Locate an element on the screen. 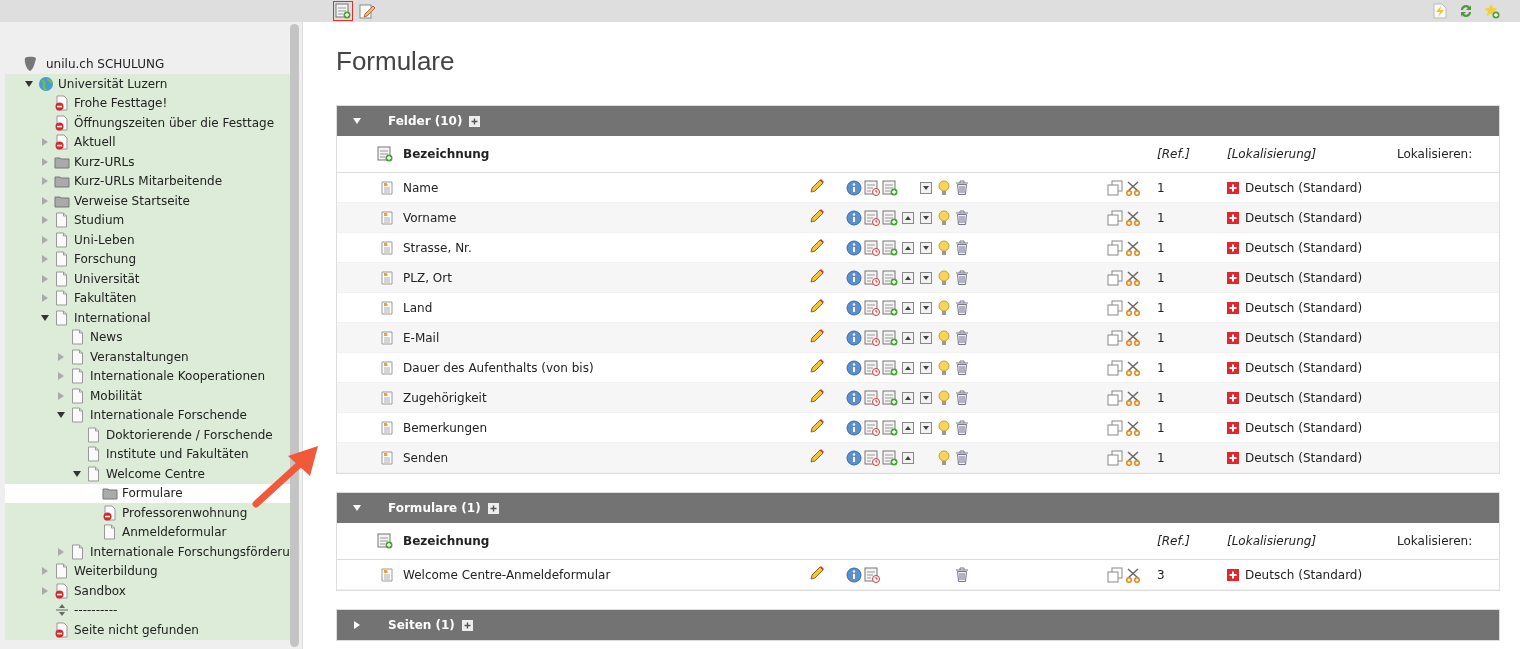  tree-item: Anmeldeformular is located at coordinates (147, 532).